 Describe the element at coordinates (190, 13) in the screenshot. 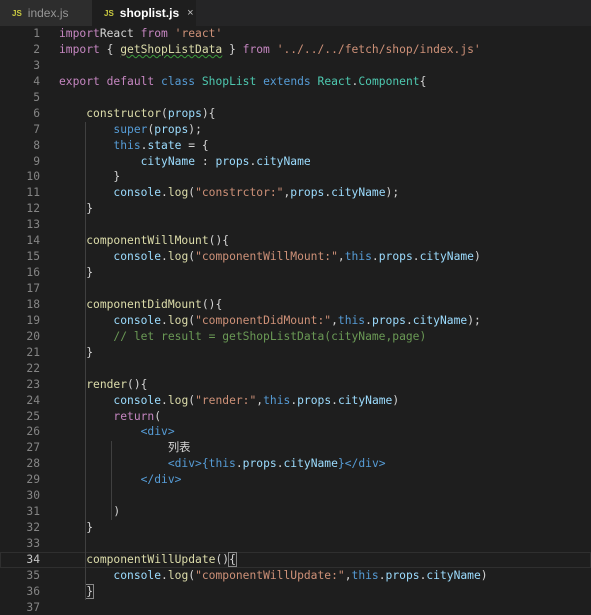

I see `close-icon: ×` at that location.